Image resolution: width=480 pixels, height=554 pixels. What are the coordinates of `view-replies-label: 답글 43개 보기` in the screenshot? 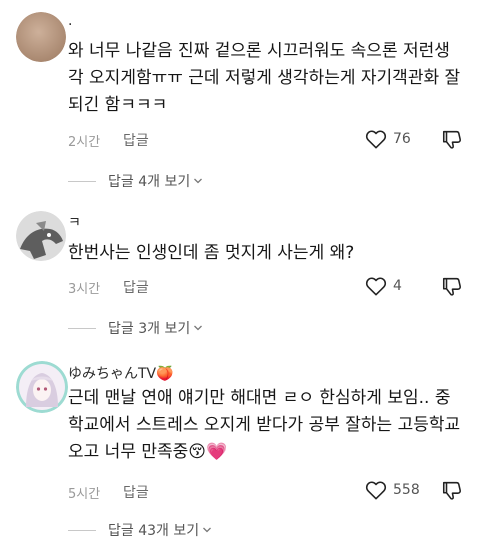 It's located at (154, 531).